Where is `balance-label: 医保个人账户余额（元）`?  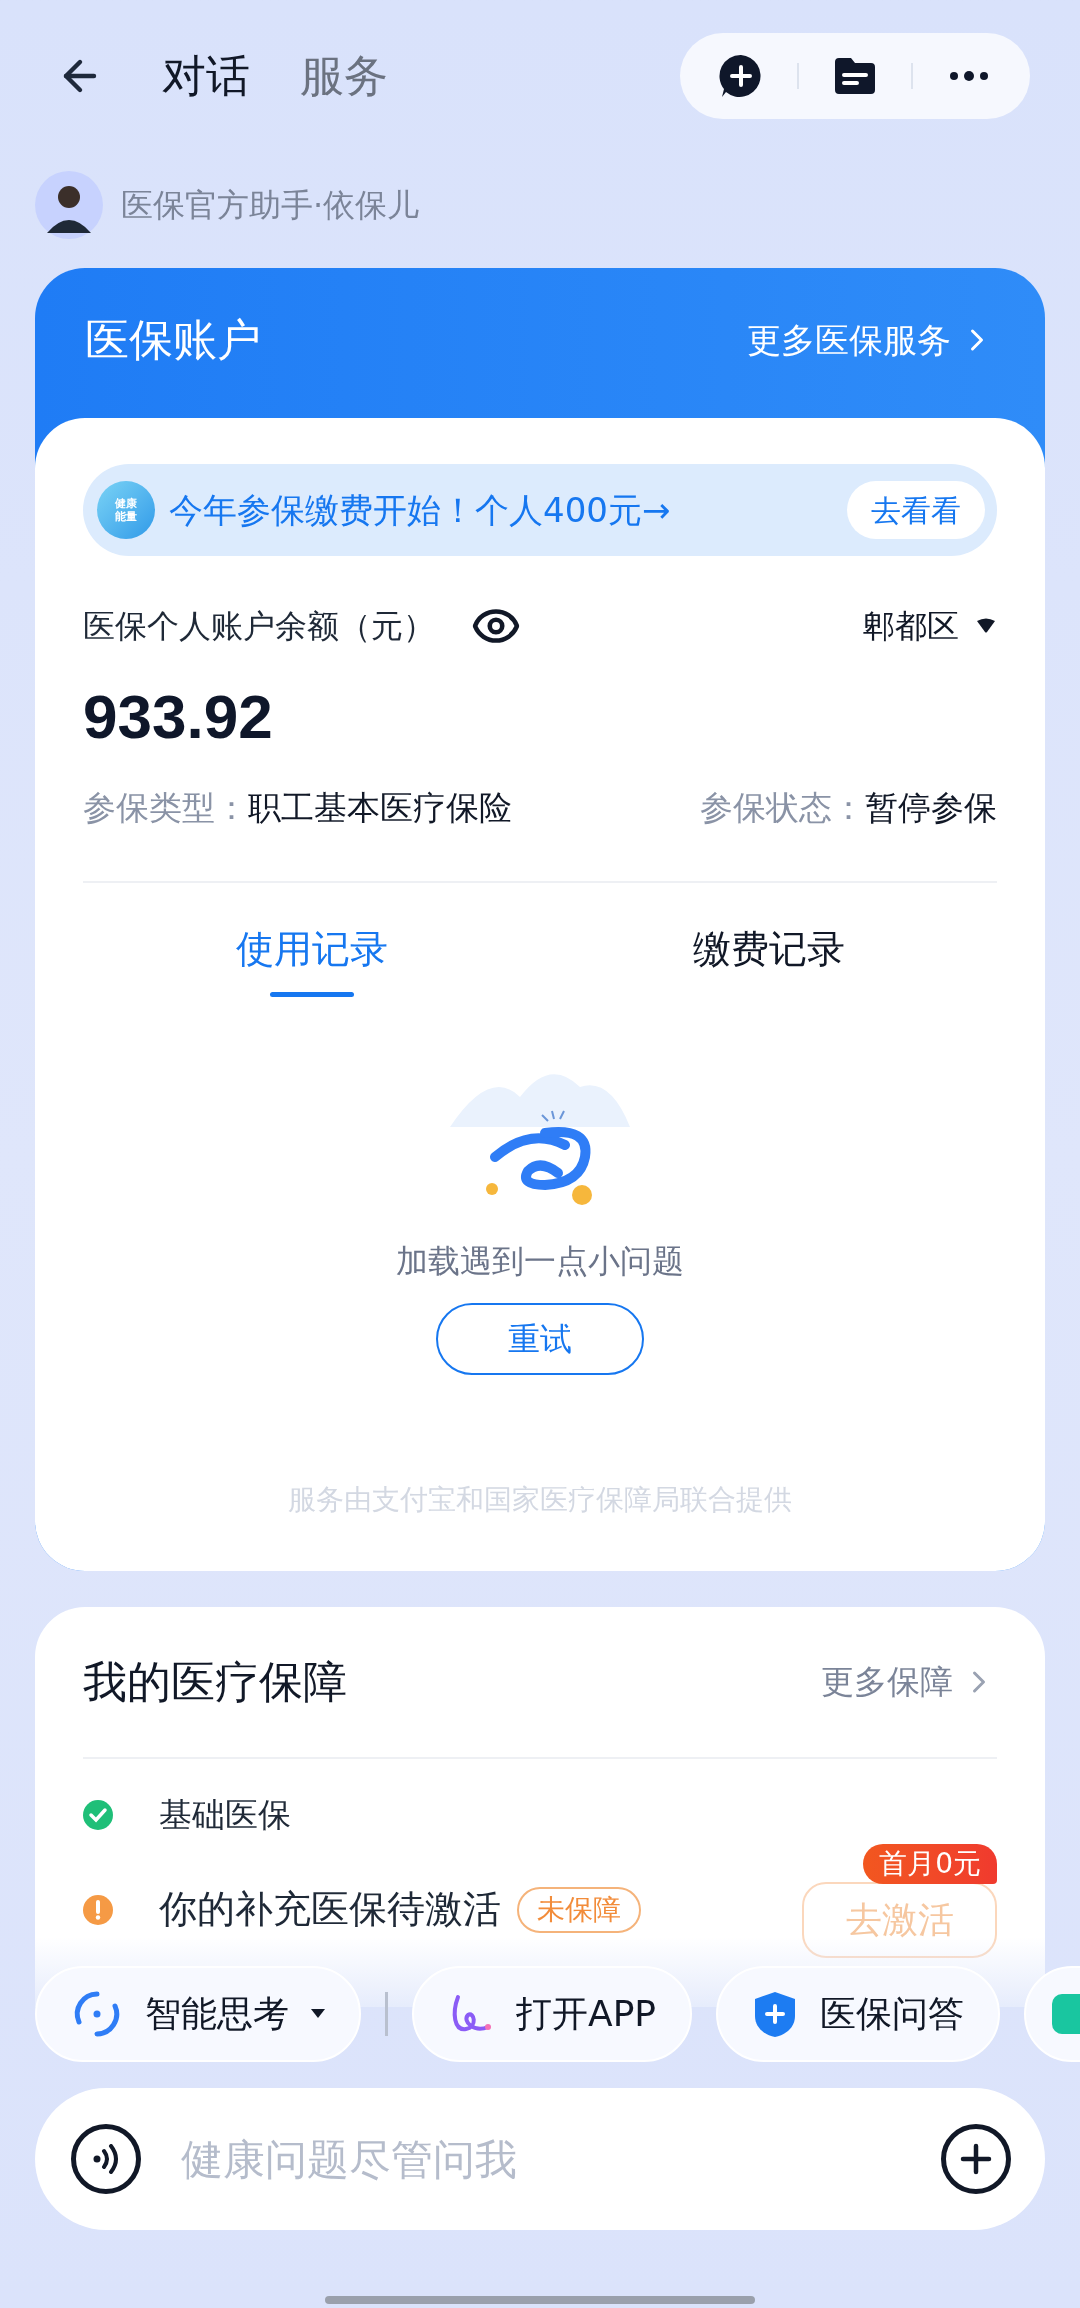 balance-label: 医保个人账户余额（元） is located at coordinates (259, 626).